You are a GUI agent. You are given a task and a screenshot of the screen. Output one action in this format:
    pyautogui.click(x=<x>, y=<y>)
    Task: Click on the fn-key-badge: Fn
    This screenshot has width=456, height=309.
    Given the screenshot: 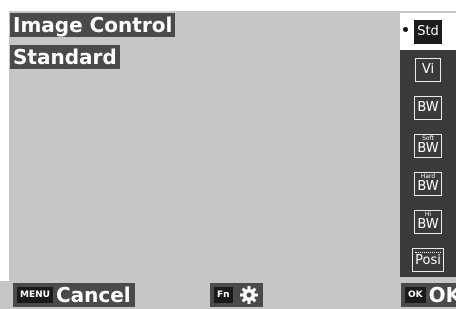 What is the action you would take?
    pyautogui.click(x=223, y=295)
    